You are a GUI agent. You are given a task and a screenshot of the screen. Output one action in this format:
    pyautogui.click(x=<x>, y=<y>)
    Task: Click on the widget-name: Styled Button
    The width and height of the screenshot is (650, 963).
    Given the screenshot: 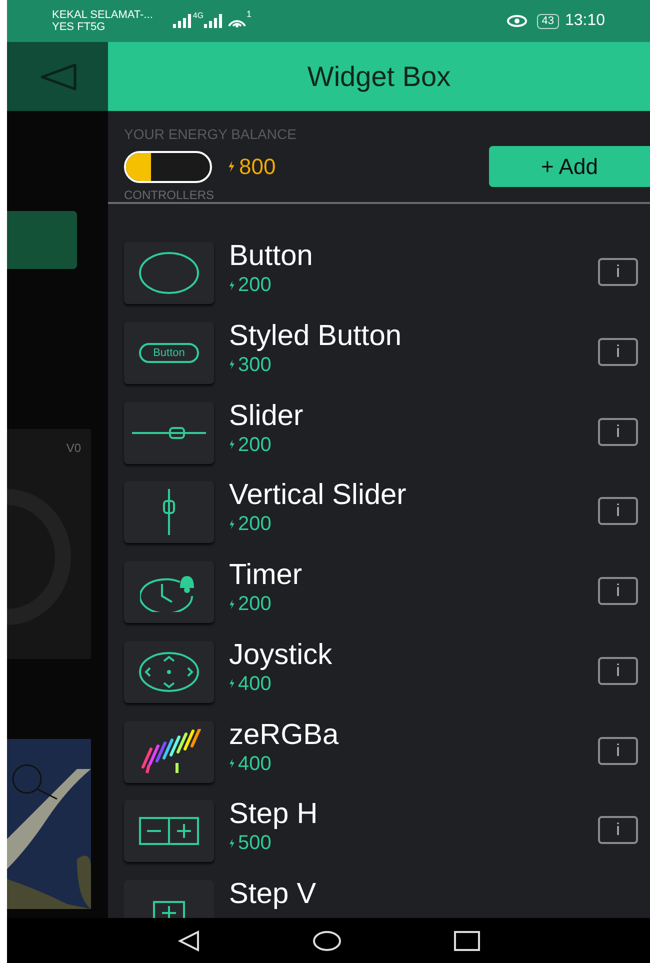 What is the action you would take?
    pyautogui.click(x=413, y=336)
    